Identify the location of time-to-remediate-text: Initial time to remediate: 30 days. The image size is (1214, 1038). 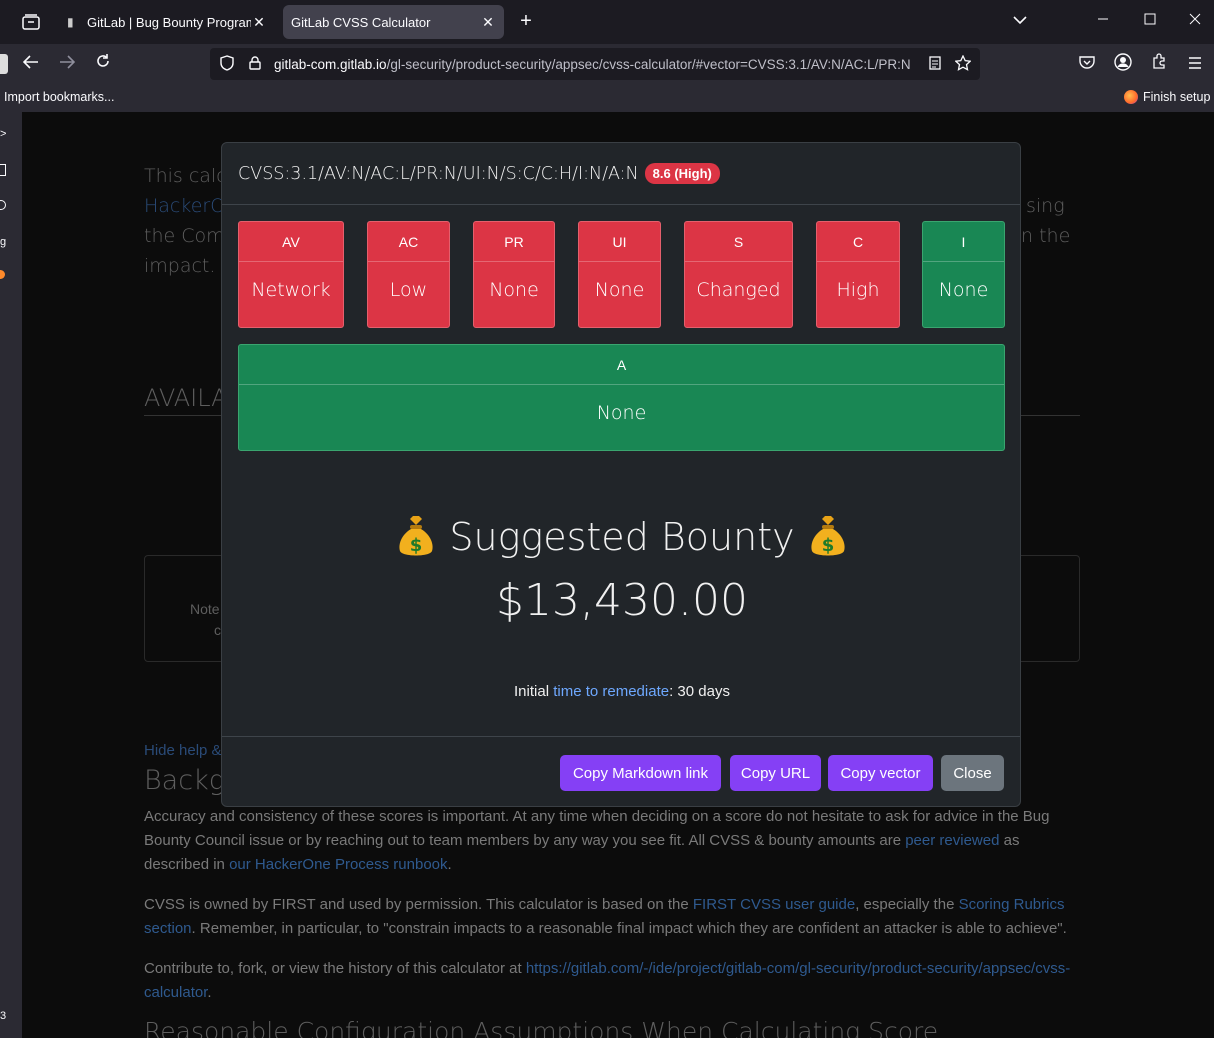
(622, 691).